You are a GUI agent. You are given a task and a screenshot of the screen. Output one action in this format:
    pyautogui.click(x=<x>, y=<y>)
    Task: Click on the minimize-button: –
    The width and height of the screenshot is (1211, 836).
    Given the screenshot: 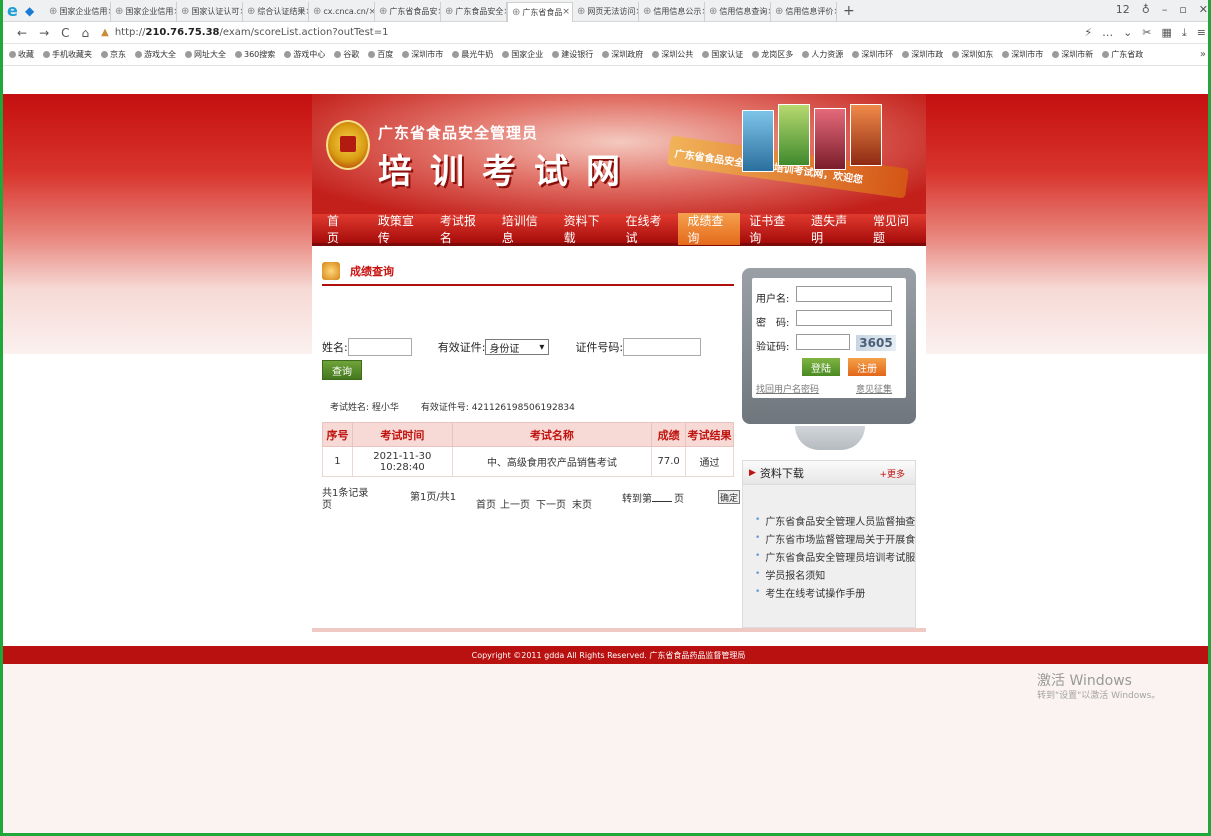 What is the action you would take?
    pyautogui.click(x=1165, y=9)
    